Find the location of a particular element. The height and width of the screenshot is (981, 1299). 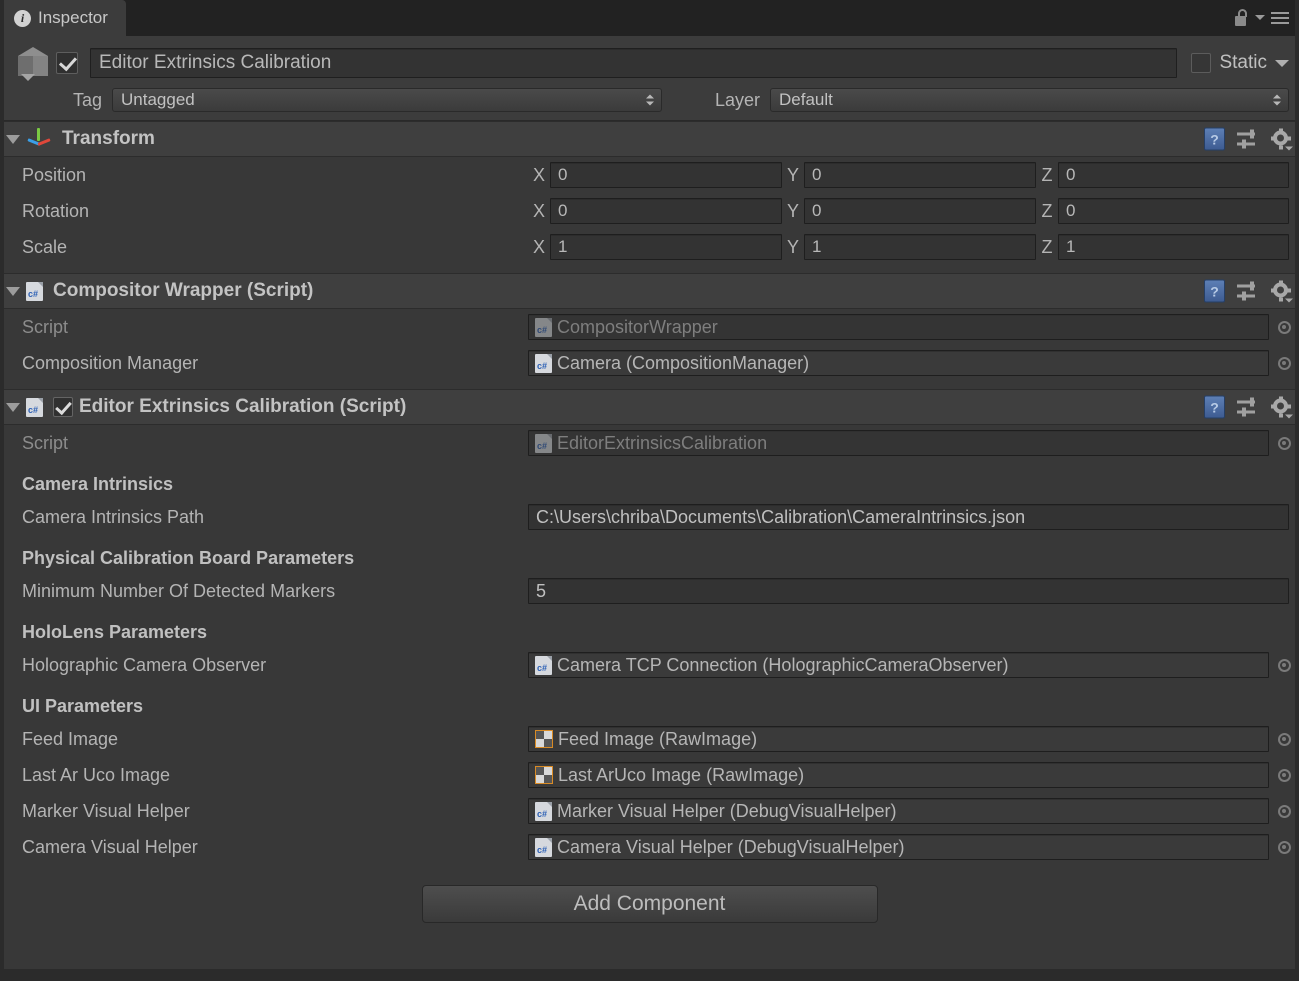

transform-scale-row: Scale X 1 Y 1 Z 1 is located at coordinates (649, 247).